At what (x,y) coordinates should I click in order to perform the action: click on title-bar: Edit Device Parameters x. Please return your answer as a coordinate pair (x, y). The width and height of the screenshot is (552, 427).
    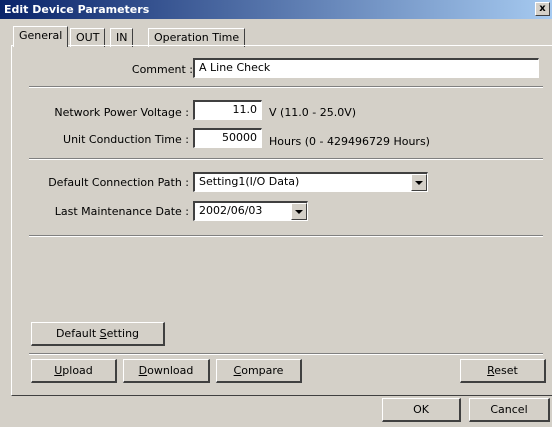
    Looking at the image, I should click on (276, 9).